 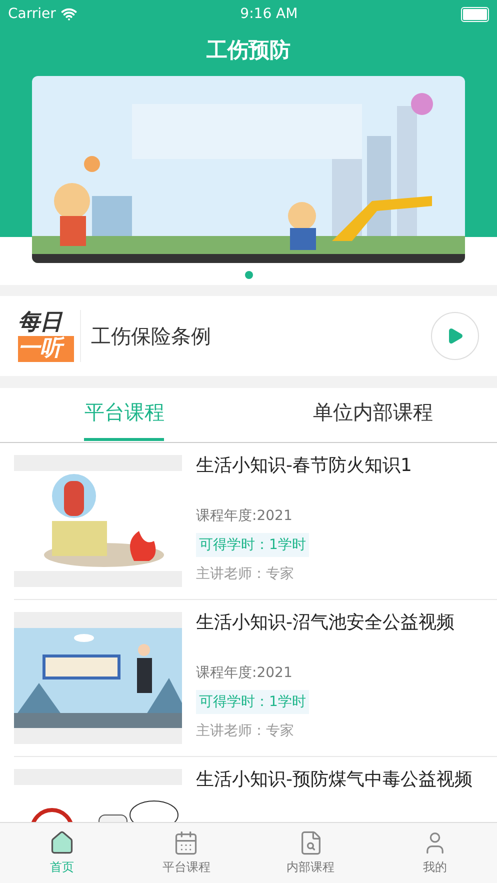 What do you see at coordinates (186, 843) in the screenshot?
I see `calendar-icon` at bounding box center [186, 843].